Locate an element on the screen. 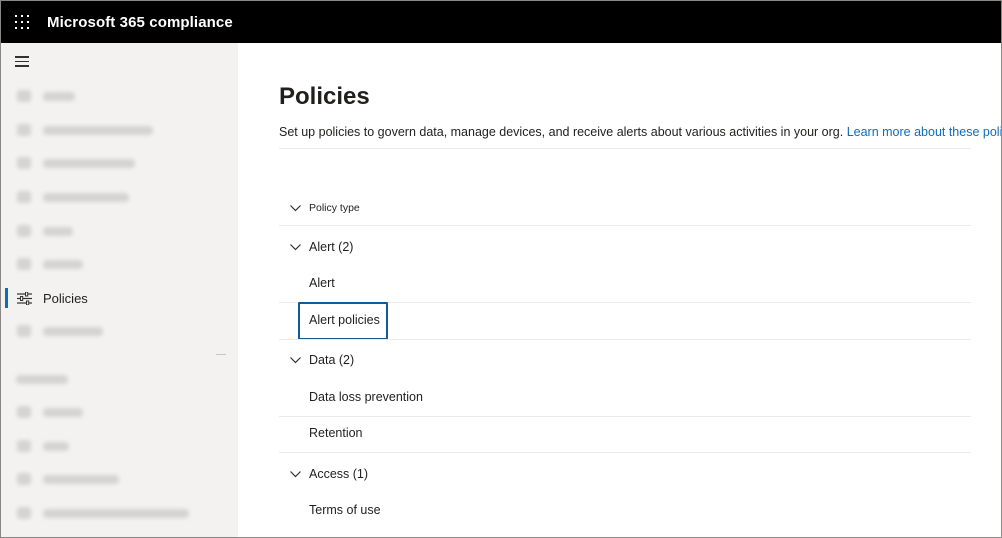 The height and width of the screenshot is (538, 1002). waffle-icon is located at coordinates (22, 22).